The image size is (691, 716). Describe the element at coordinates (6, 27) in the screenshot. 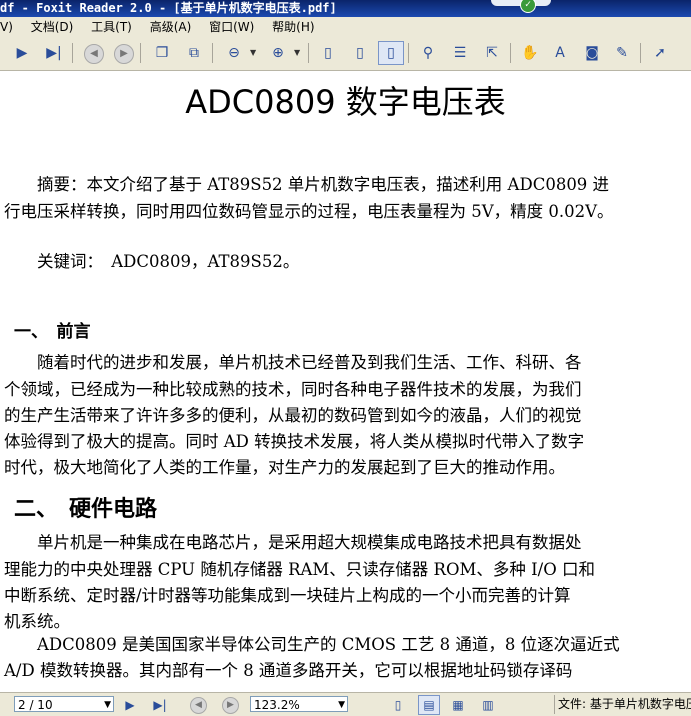

I see `menu-view: V)` at that location.